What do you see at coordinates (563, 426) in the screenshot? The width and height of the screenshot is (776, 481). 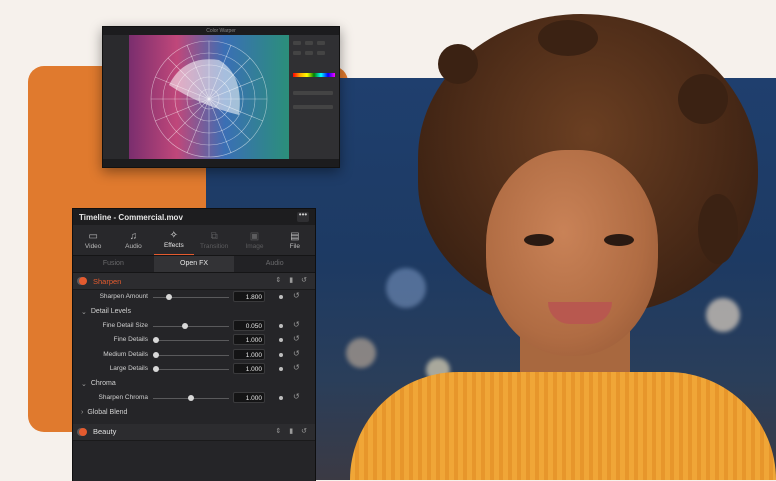 I see `sweater` at bounding box center [563, 426].